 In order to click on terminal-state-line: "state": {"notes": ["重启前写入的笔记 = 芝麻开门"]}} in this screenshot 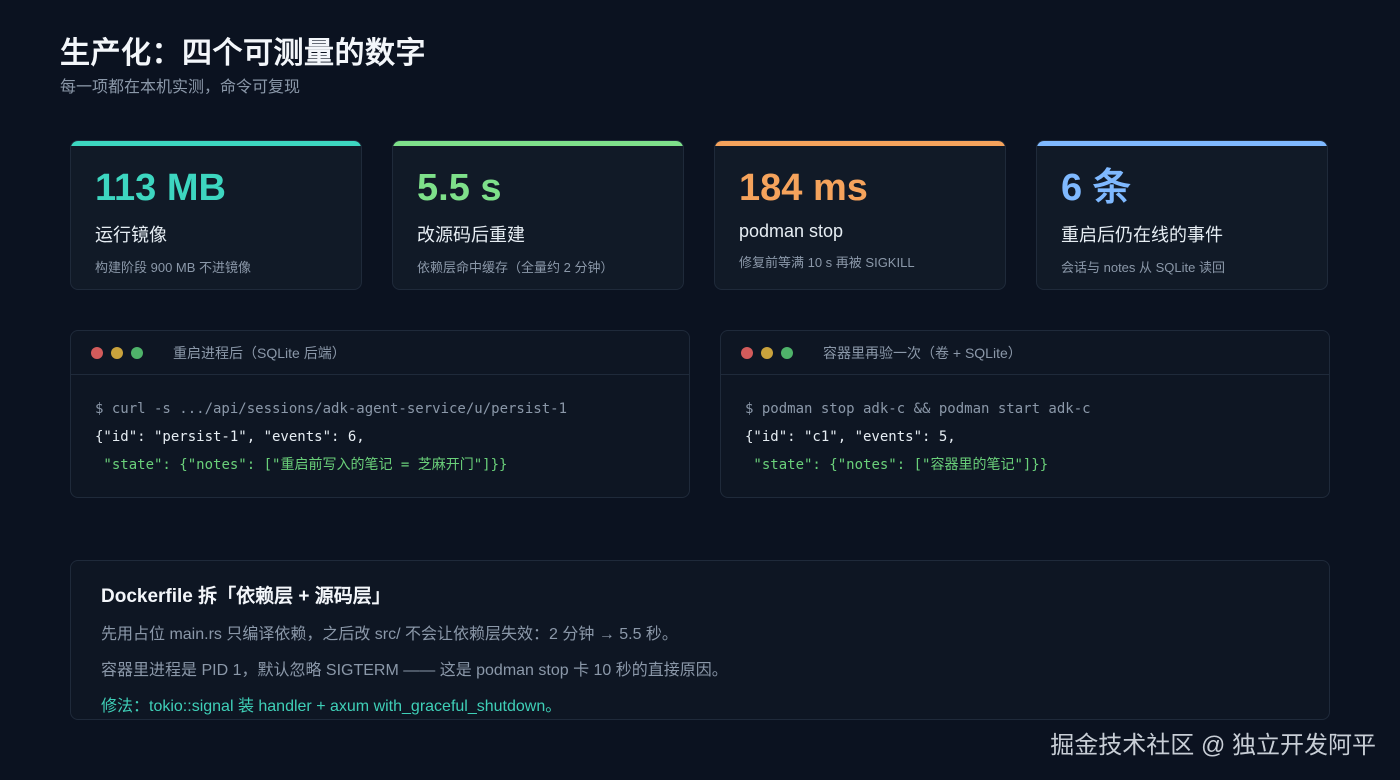, I will do `click(380, 465)`.